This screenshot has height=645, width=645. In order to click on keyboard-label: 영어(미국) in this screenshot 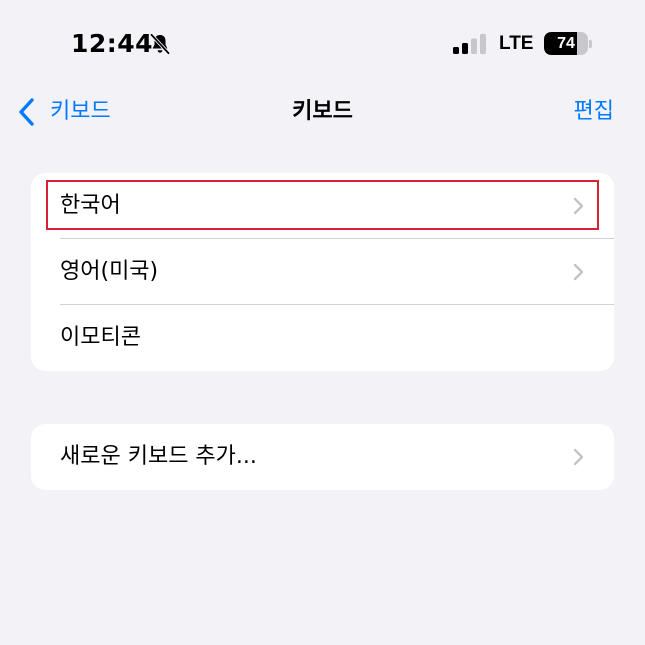, I will do `click(109, 271)`.